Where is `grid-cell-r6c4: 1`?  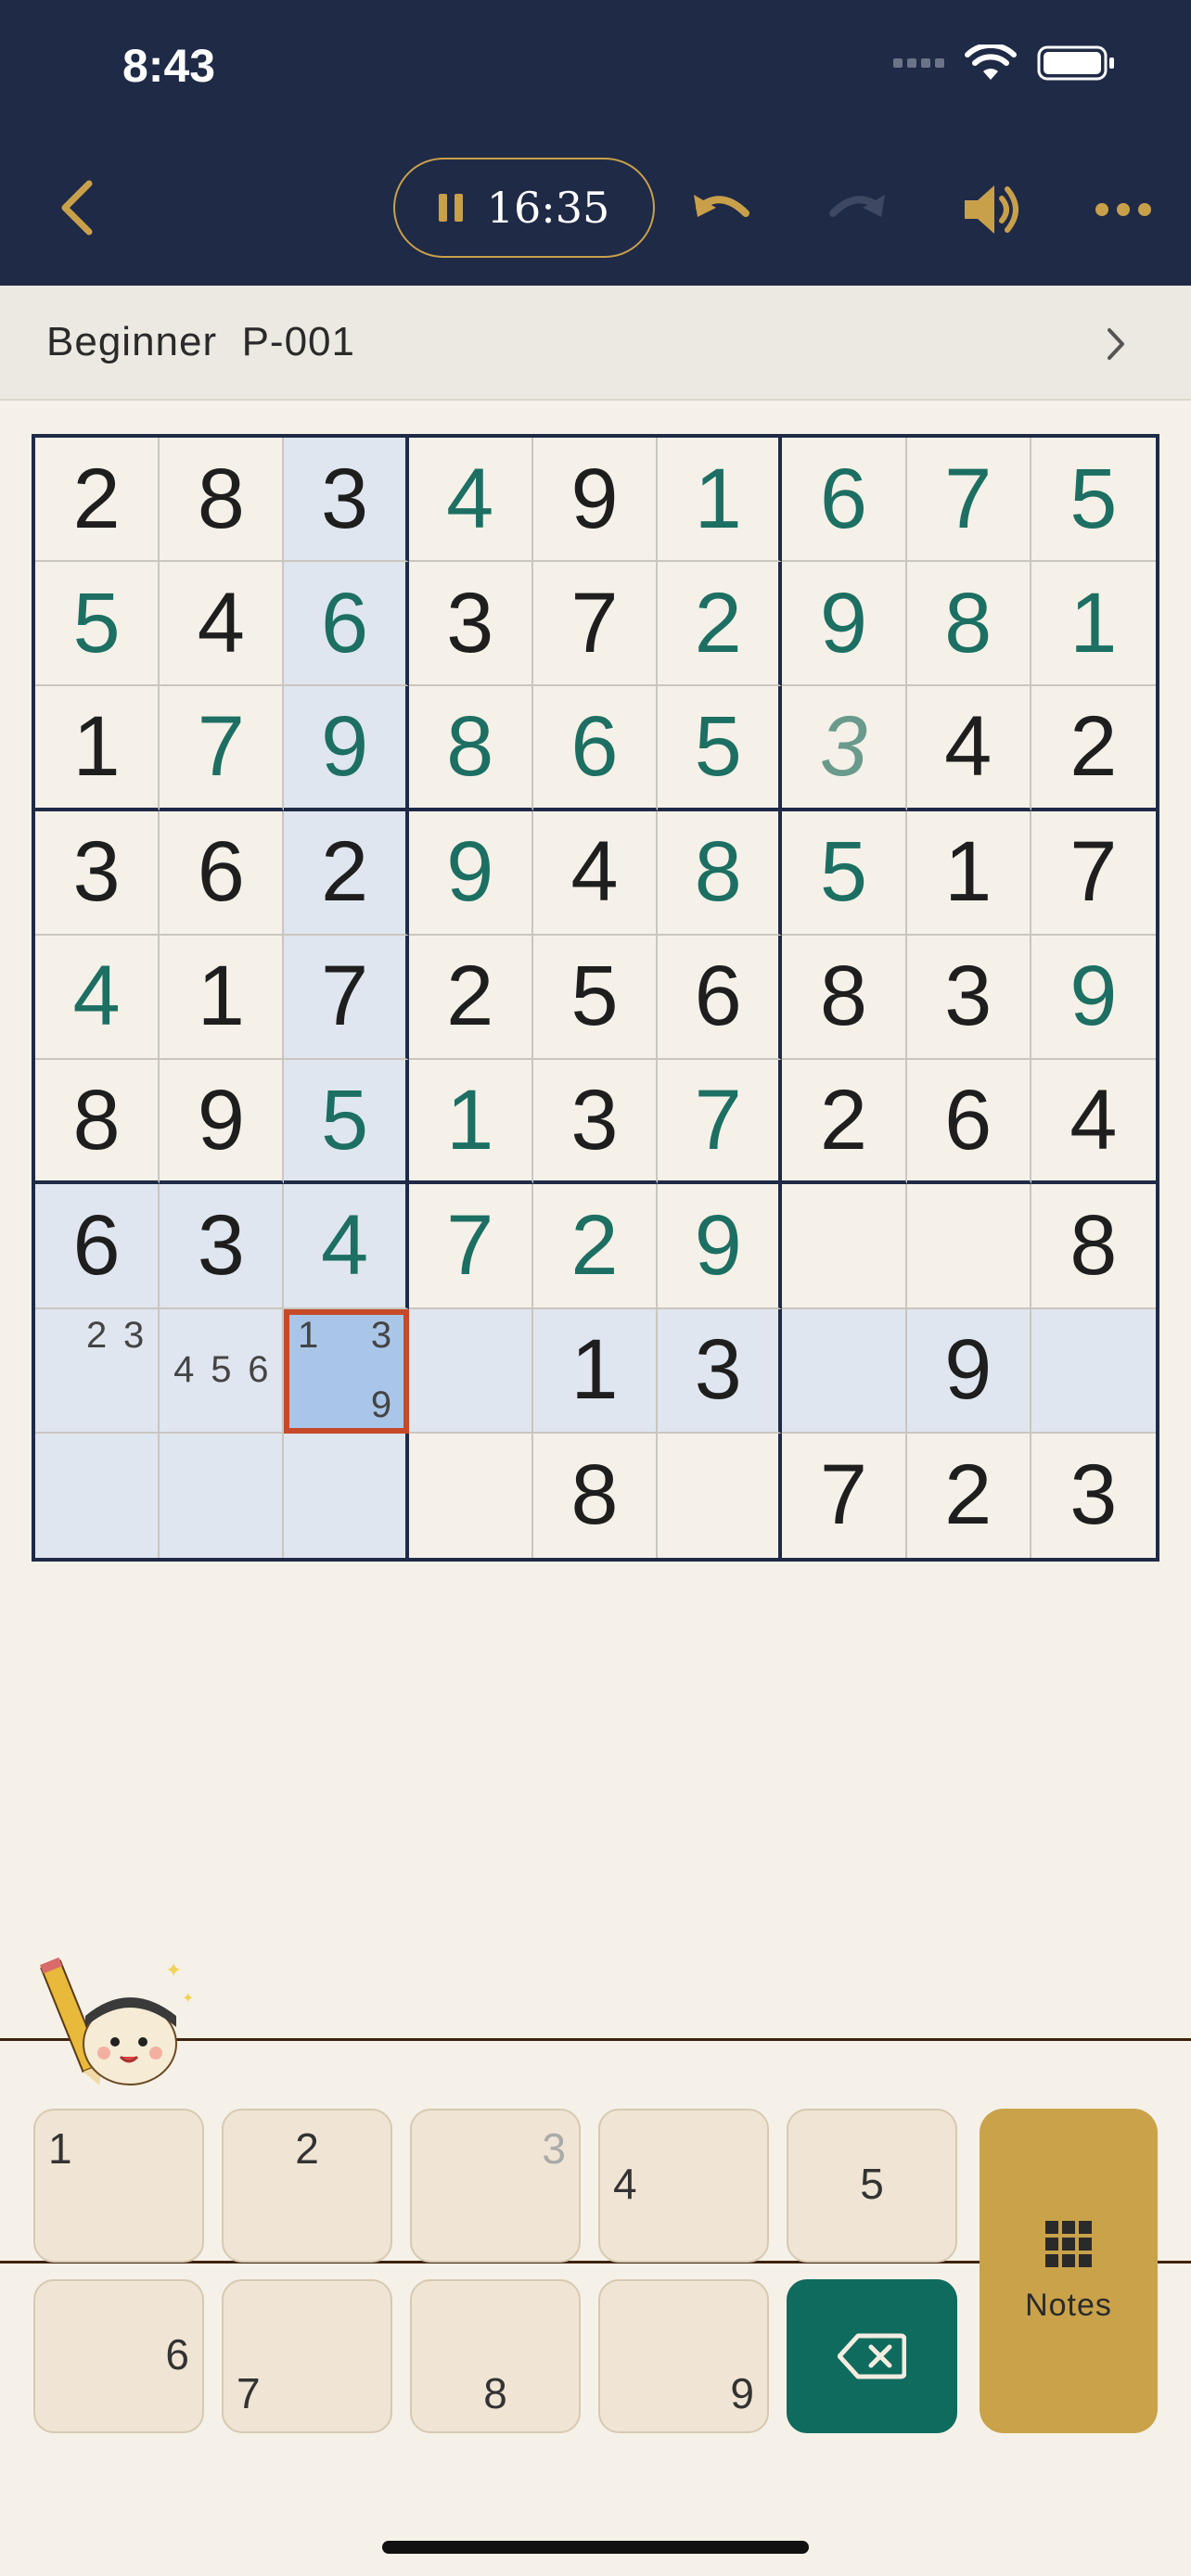 grid-cell-r6c4: 1 is located at coordinates (470, 1123).